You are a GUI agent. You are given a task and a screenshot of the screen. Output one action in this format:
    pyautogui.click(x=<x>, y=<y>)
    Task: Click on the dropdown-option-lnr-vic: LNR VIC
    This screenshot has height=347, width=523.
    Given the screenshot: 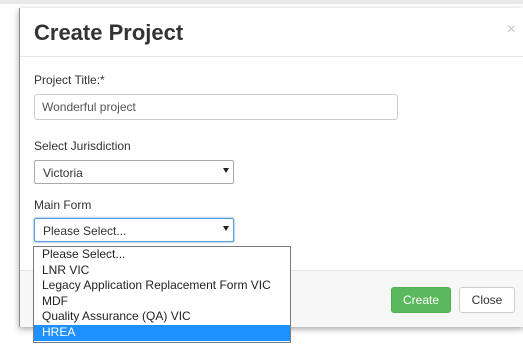 What is the action you would take?
    pyautogui.click(x=162, y=271)
    